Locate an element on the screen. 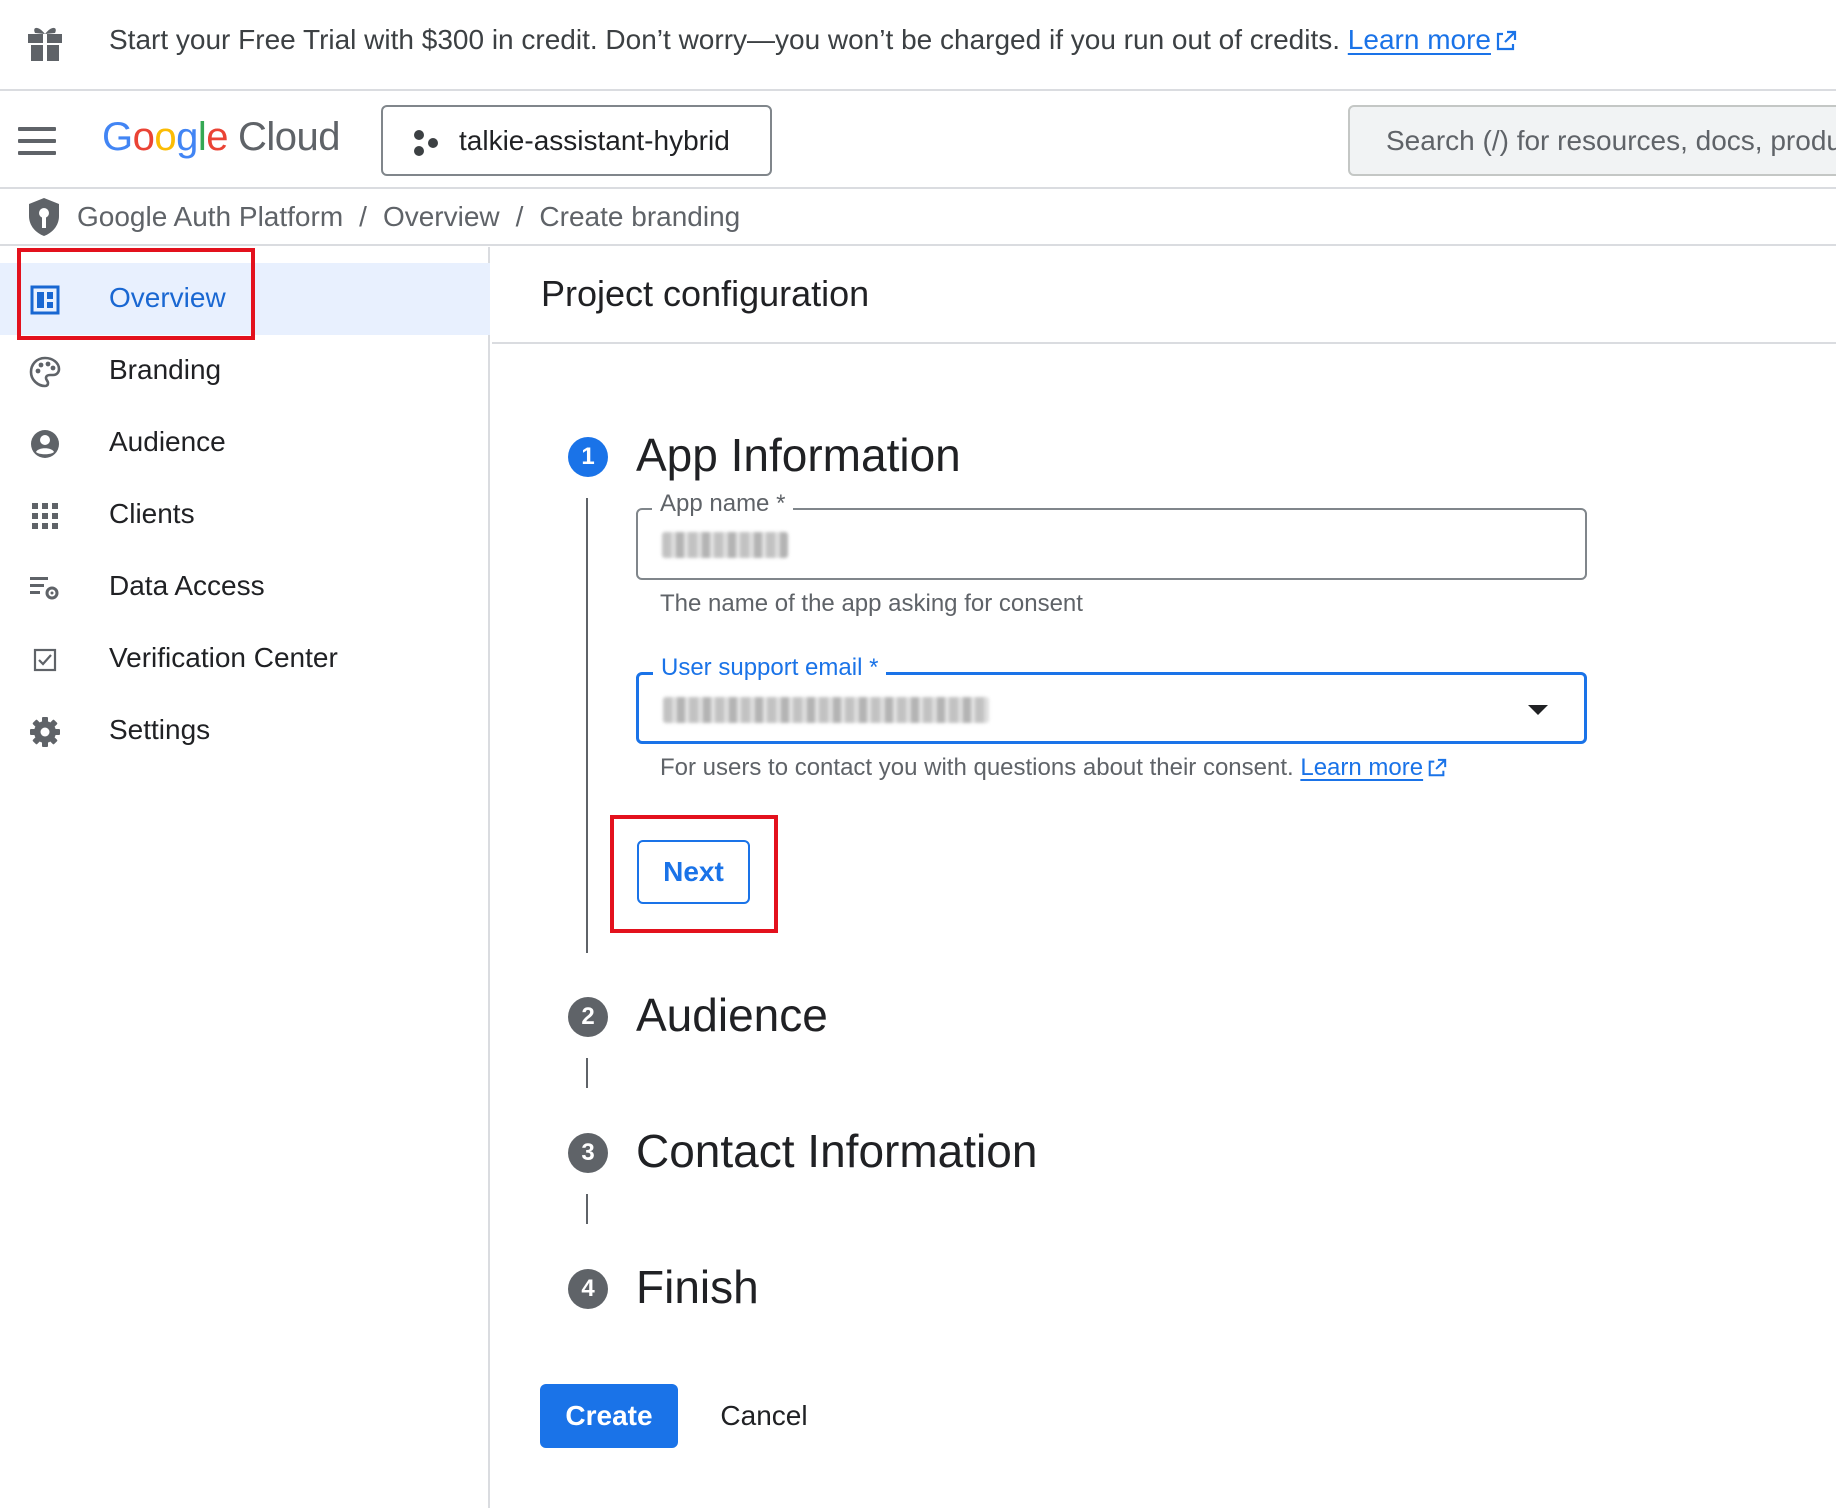  account-circle-icon is located at coordinates (45, 444).